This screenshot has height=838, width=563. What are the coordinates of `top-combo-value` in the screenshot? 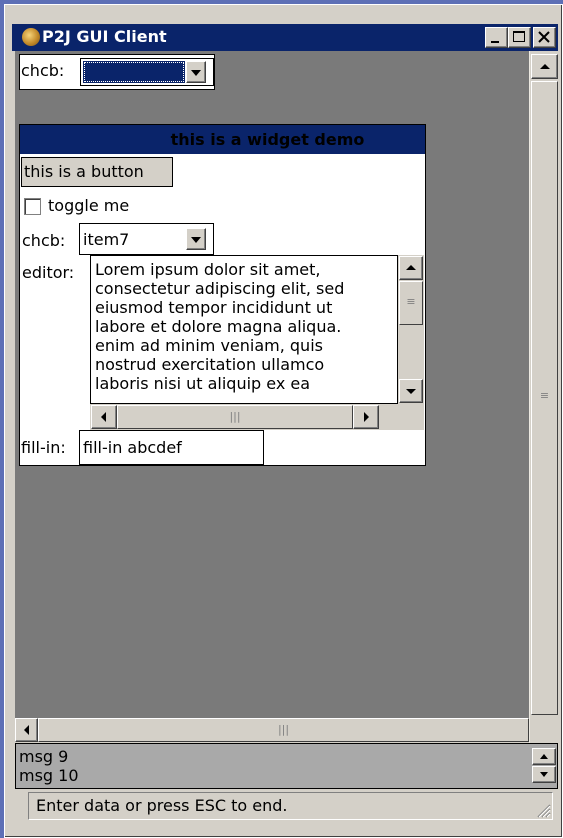 It's located at (134, 72).